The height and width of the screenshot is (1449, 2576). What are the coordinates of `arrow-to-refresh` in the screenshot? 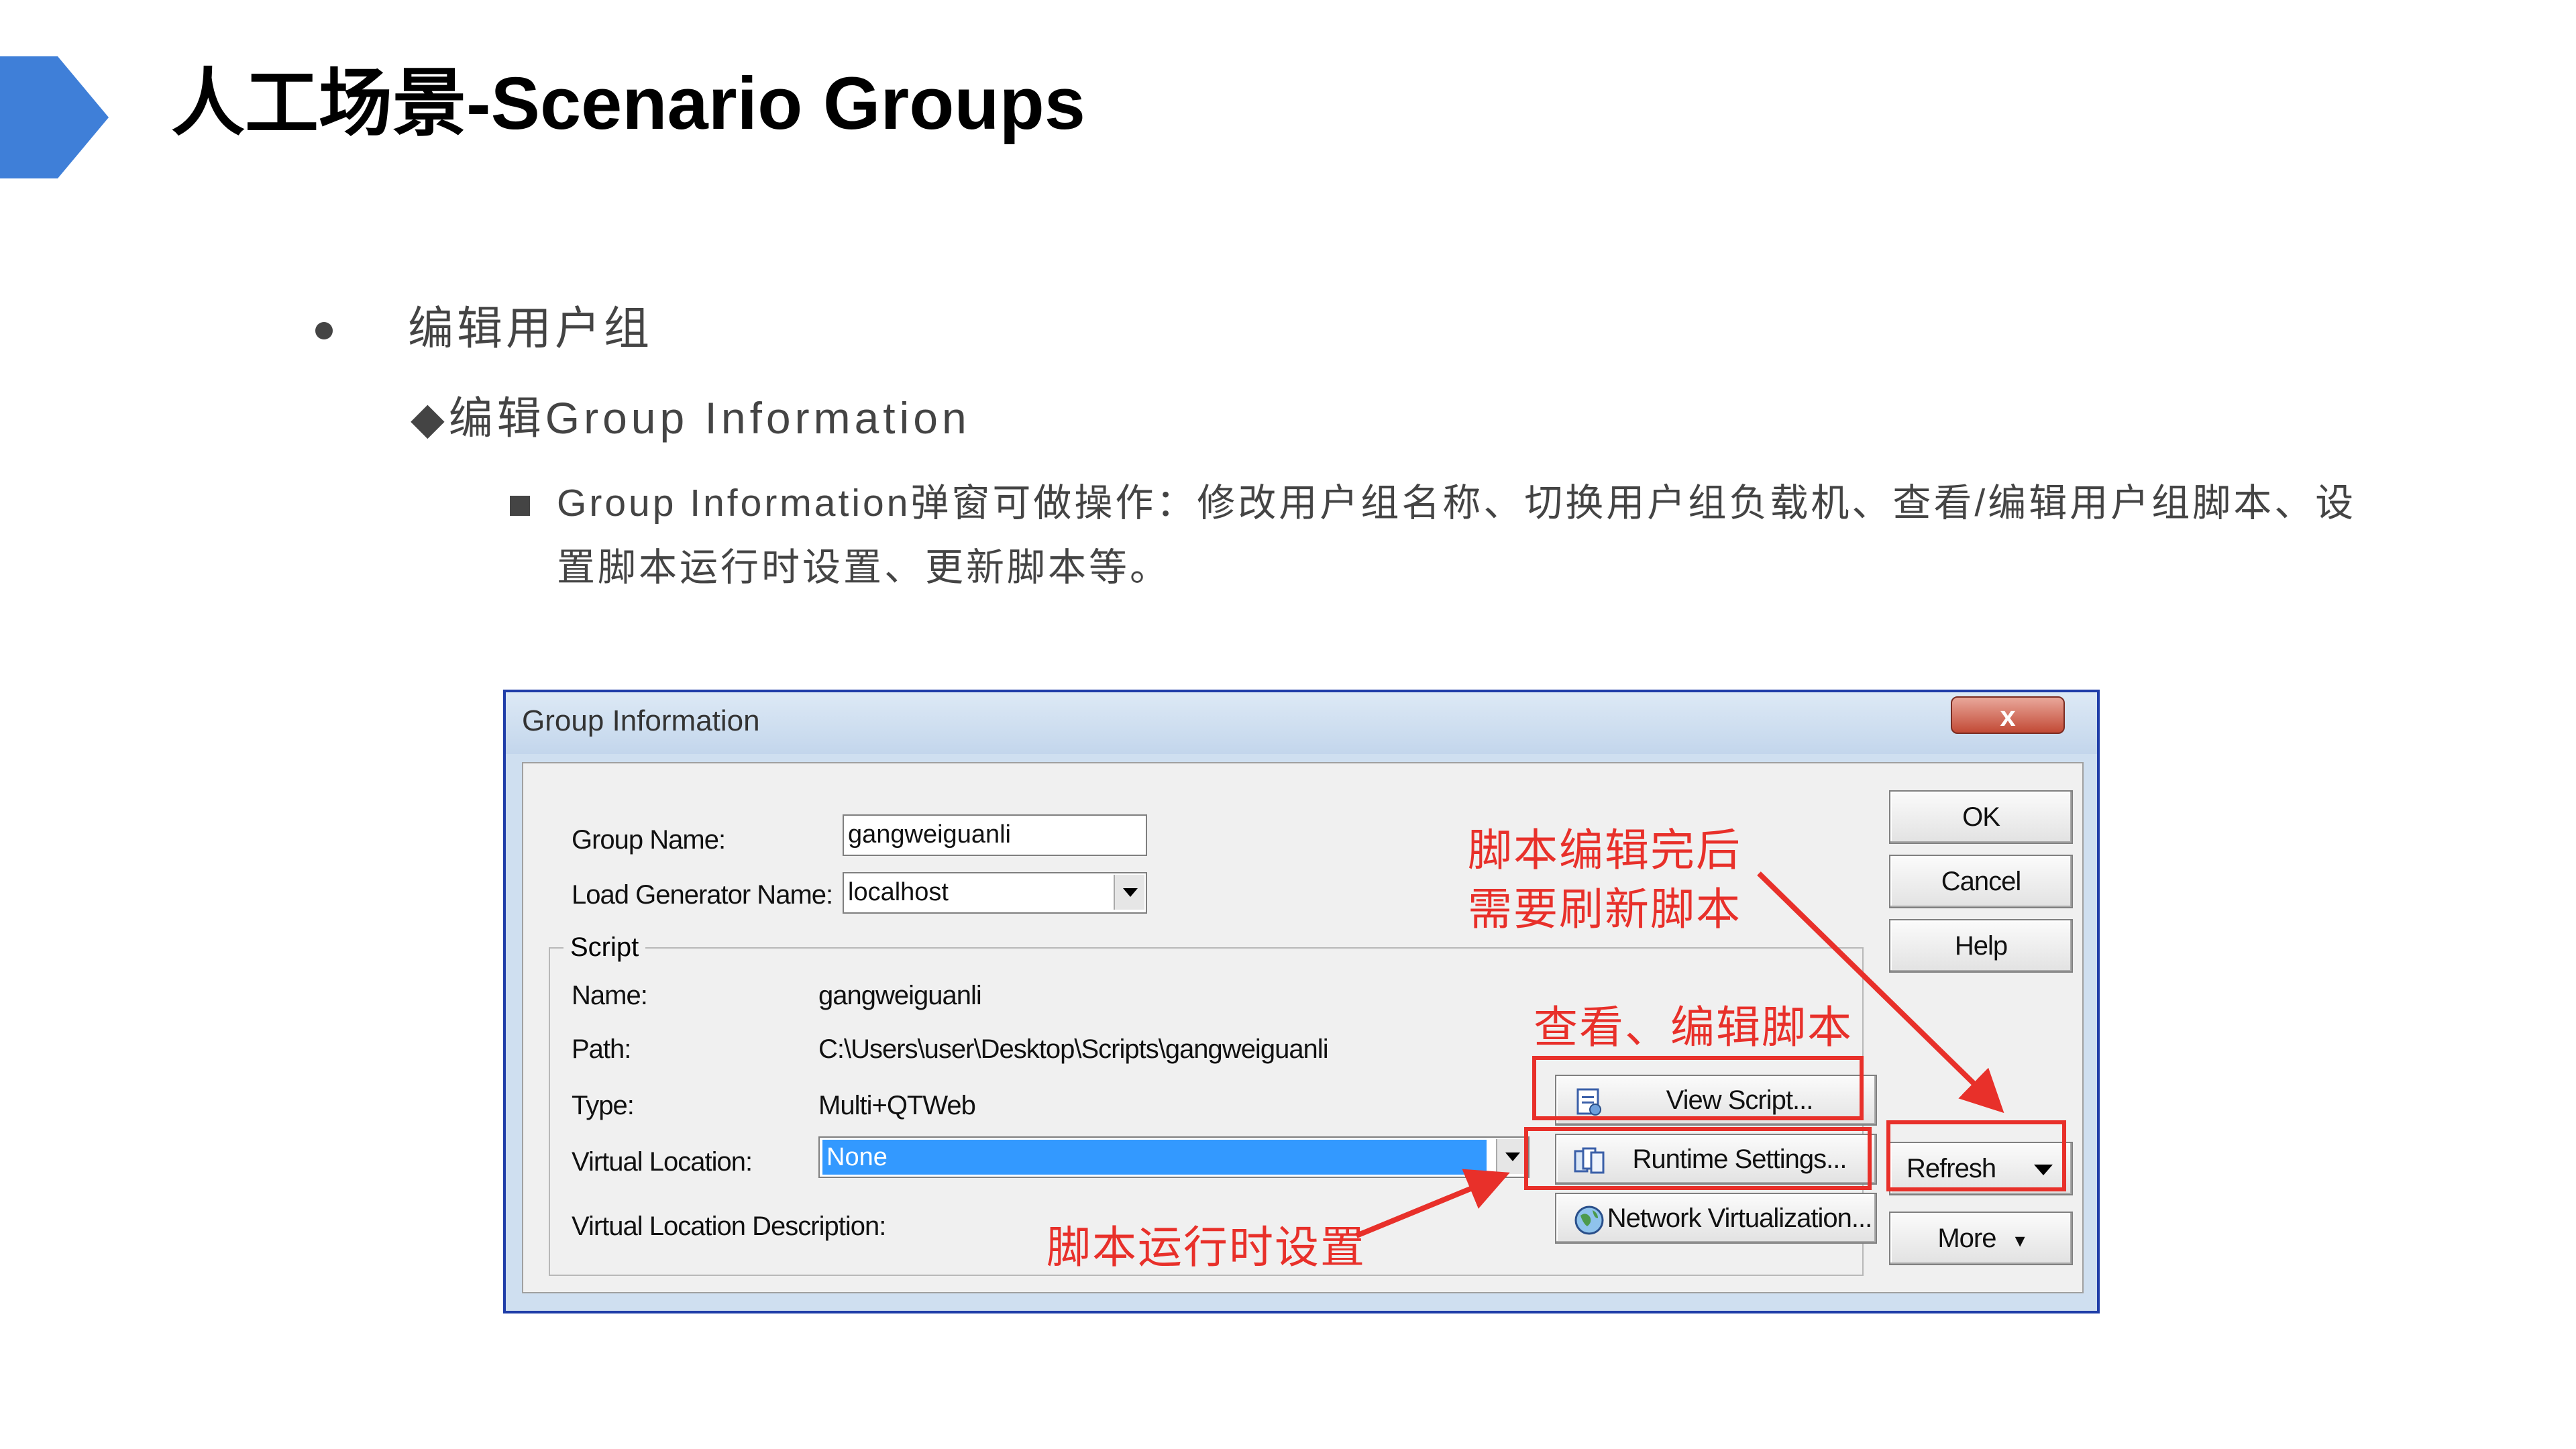 It's located at (1880, 992).